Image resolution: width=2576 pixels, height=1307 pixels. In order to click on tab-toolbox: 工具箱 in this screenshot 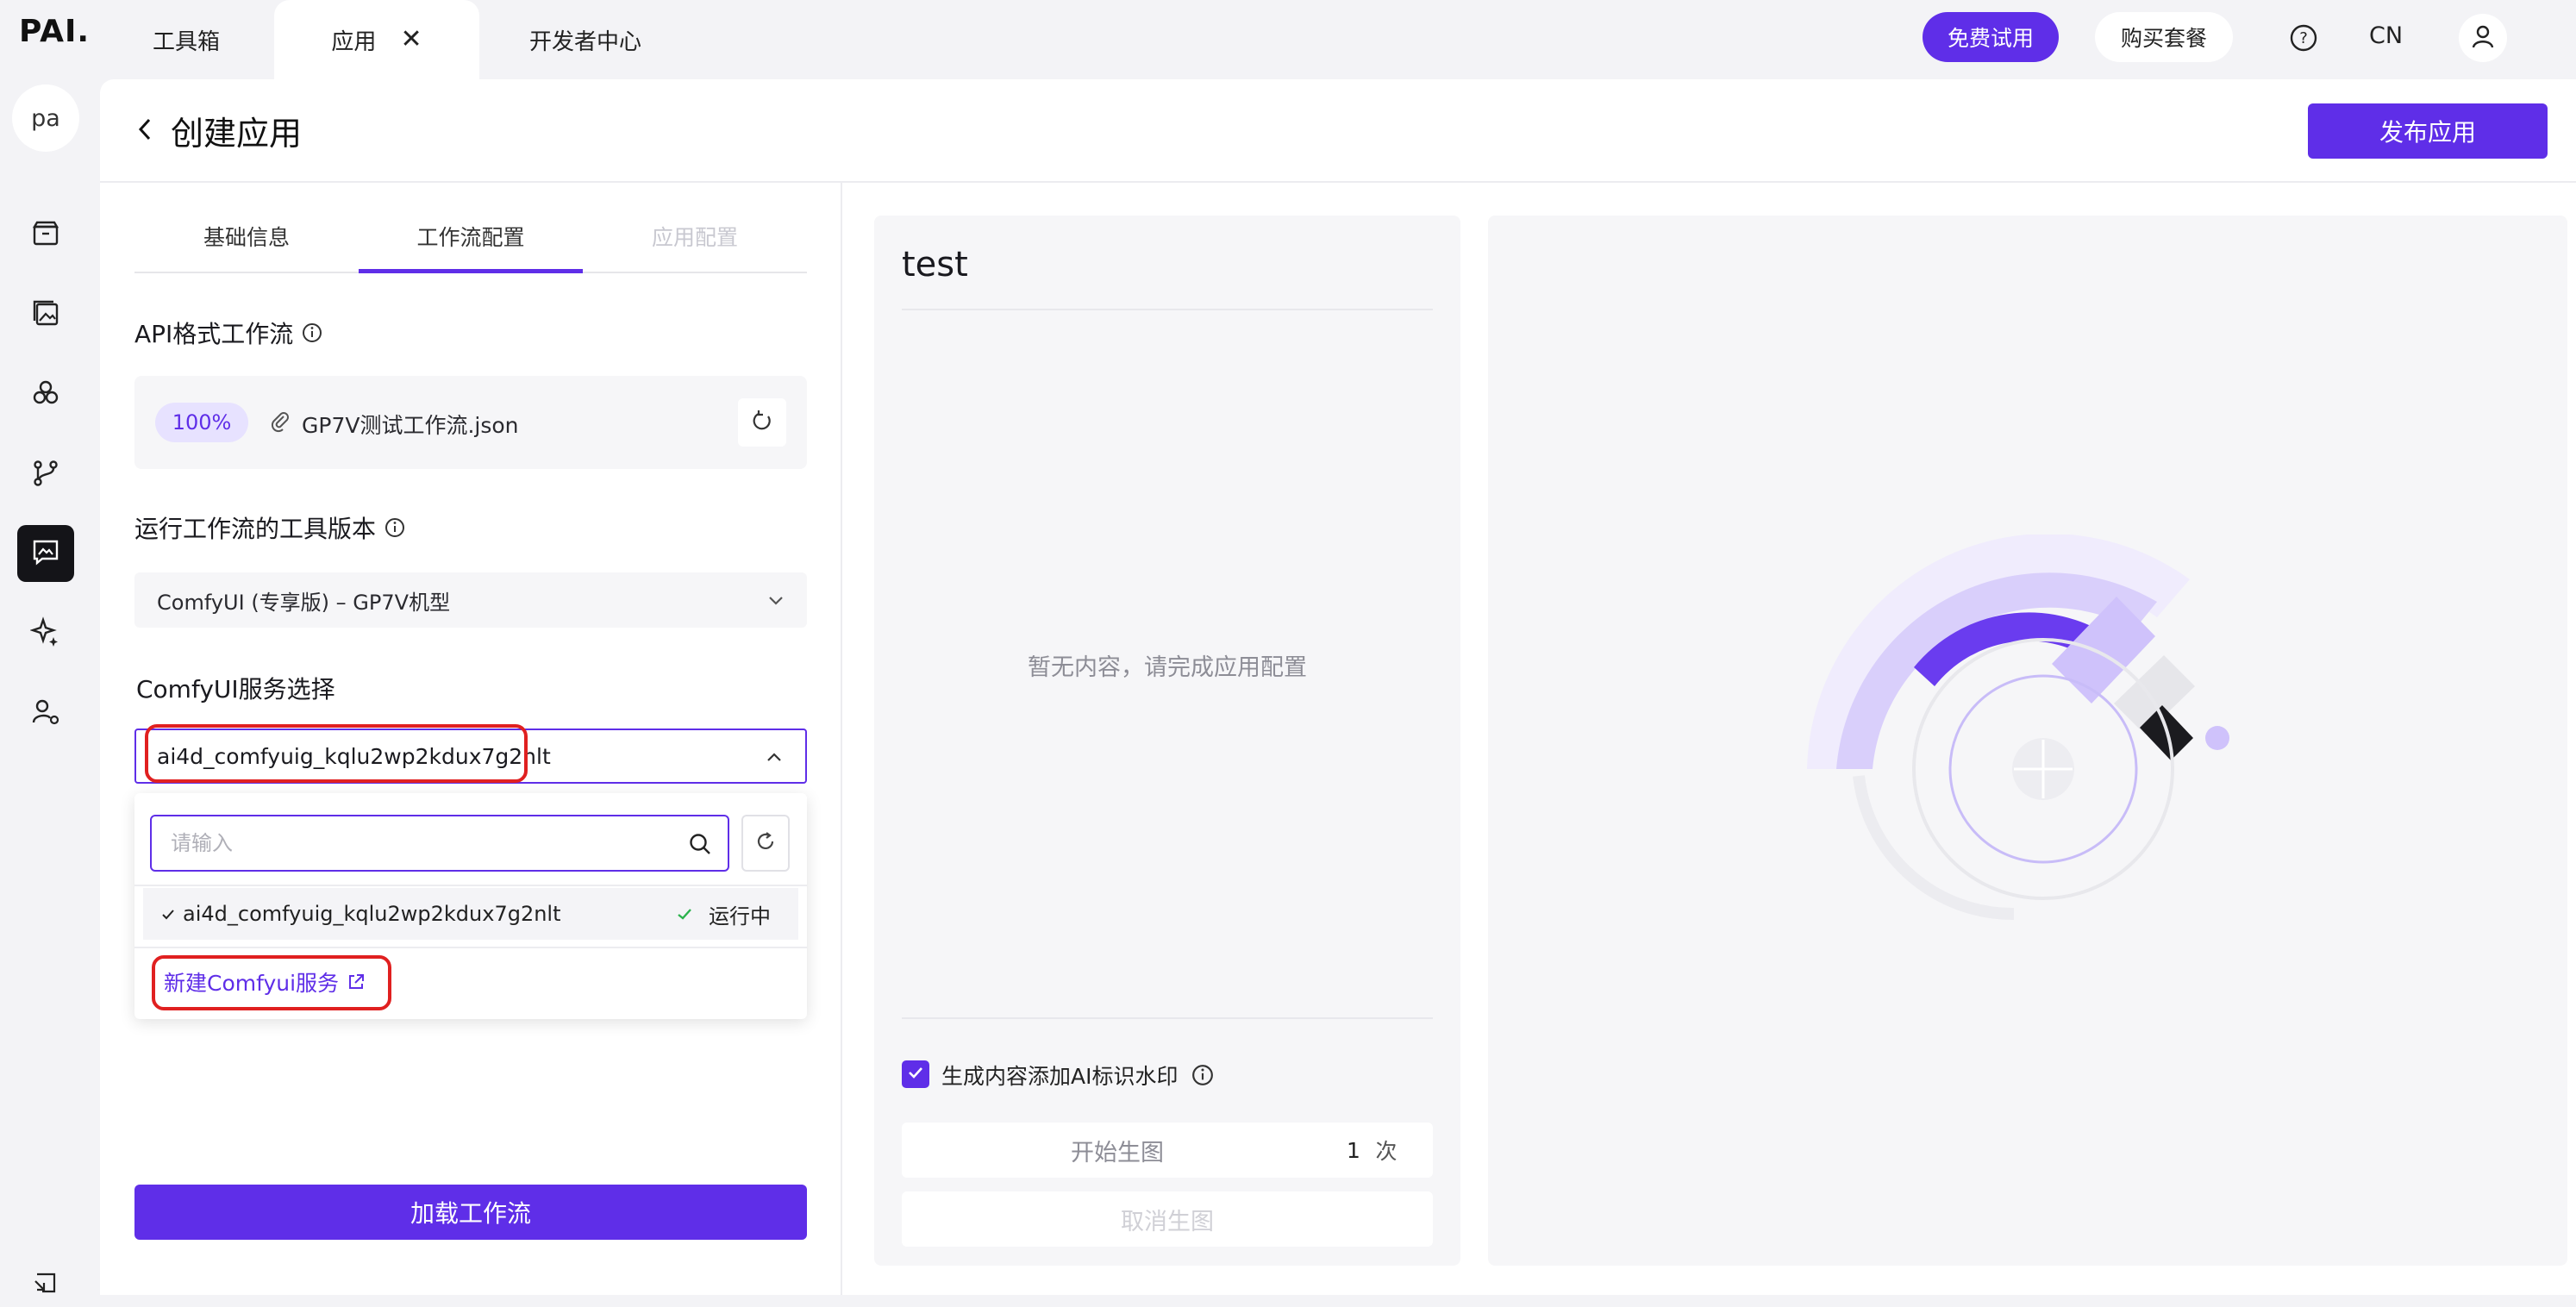, I will do `click(186, 39)`.